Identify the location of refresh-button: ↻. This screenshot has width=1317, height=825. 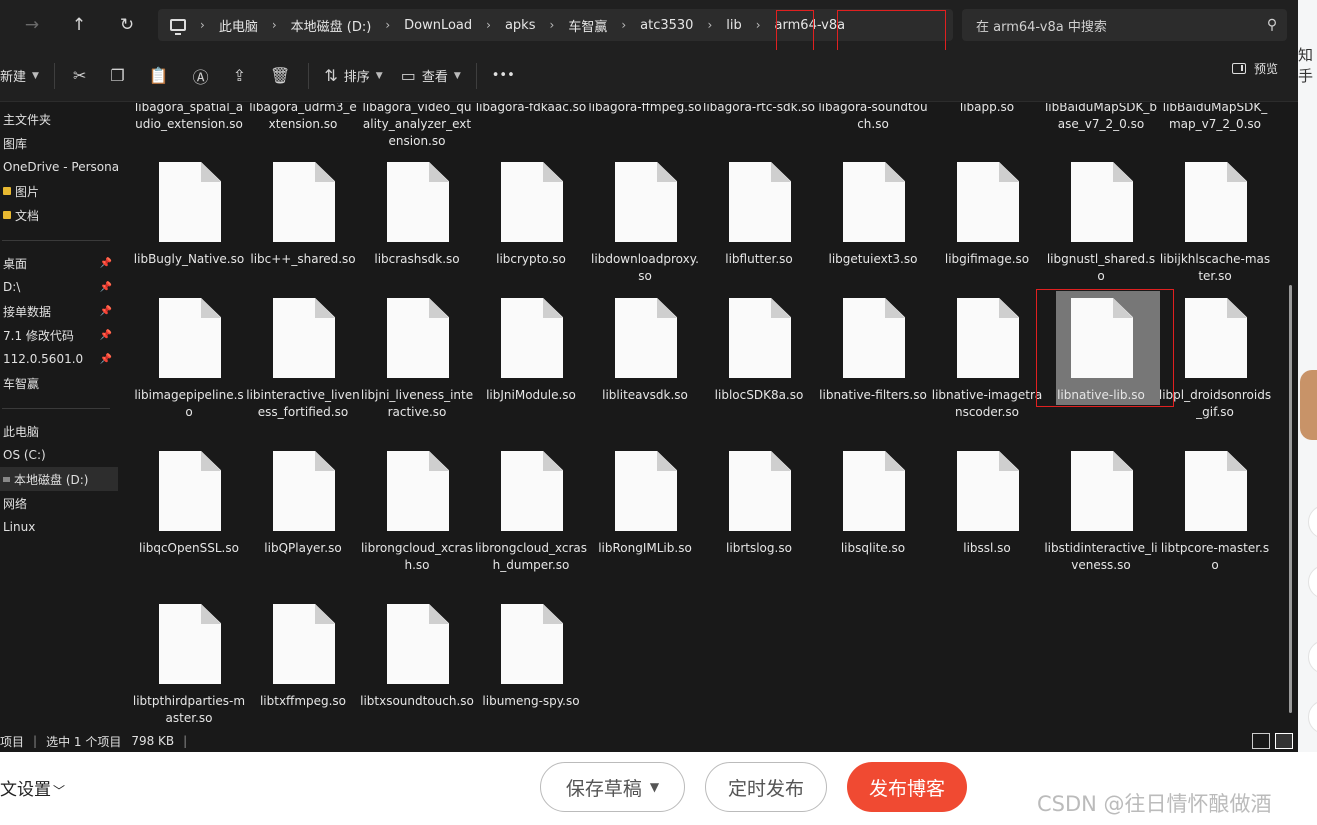
(127, 25).